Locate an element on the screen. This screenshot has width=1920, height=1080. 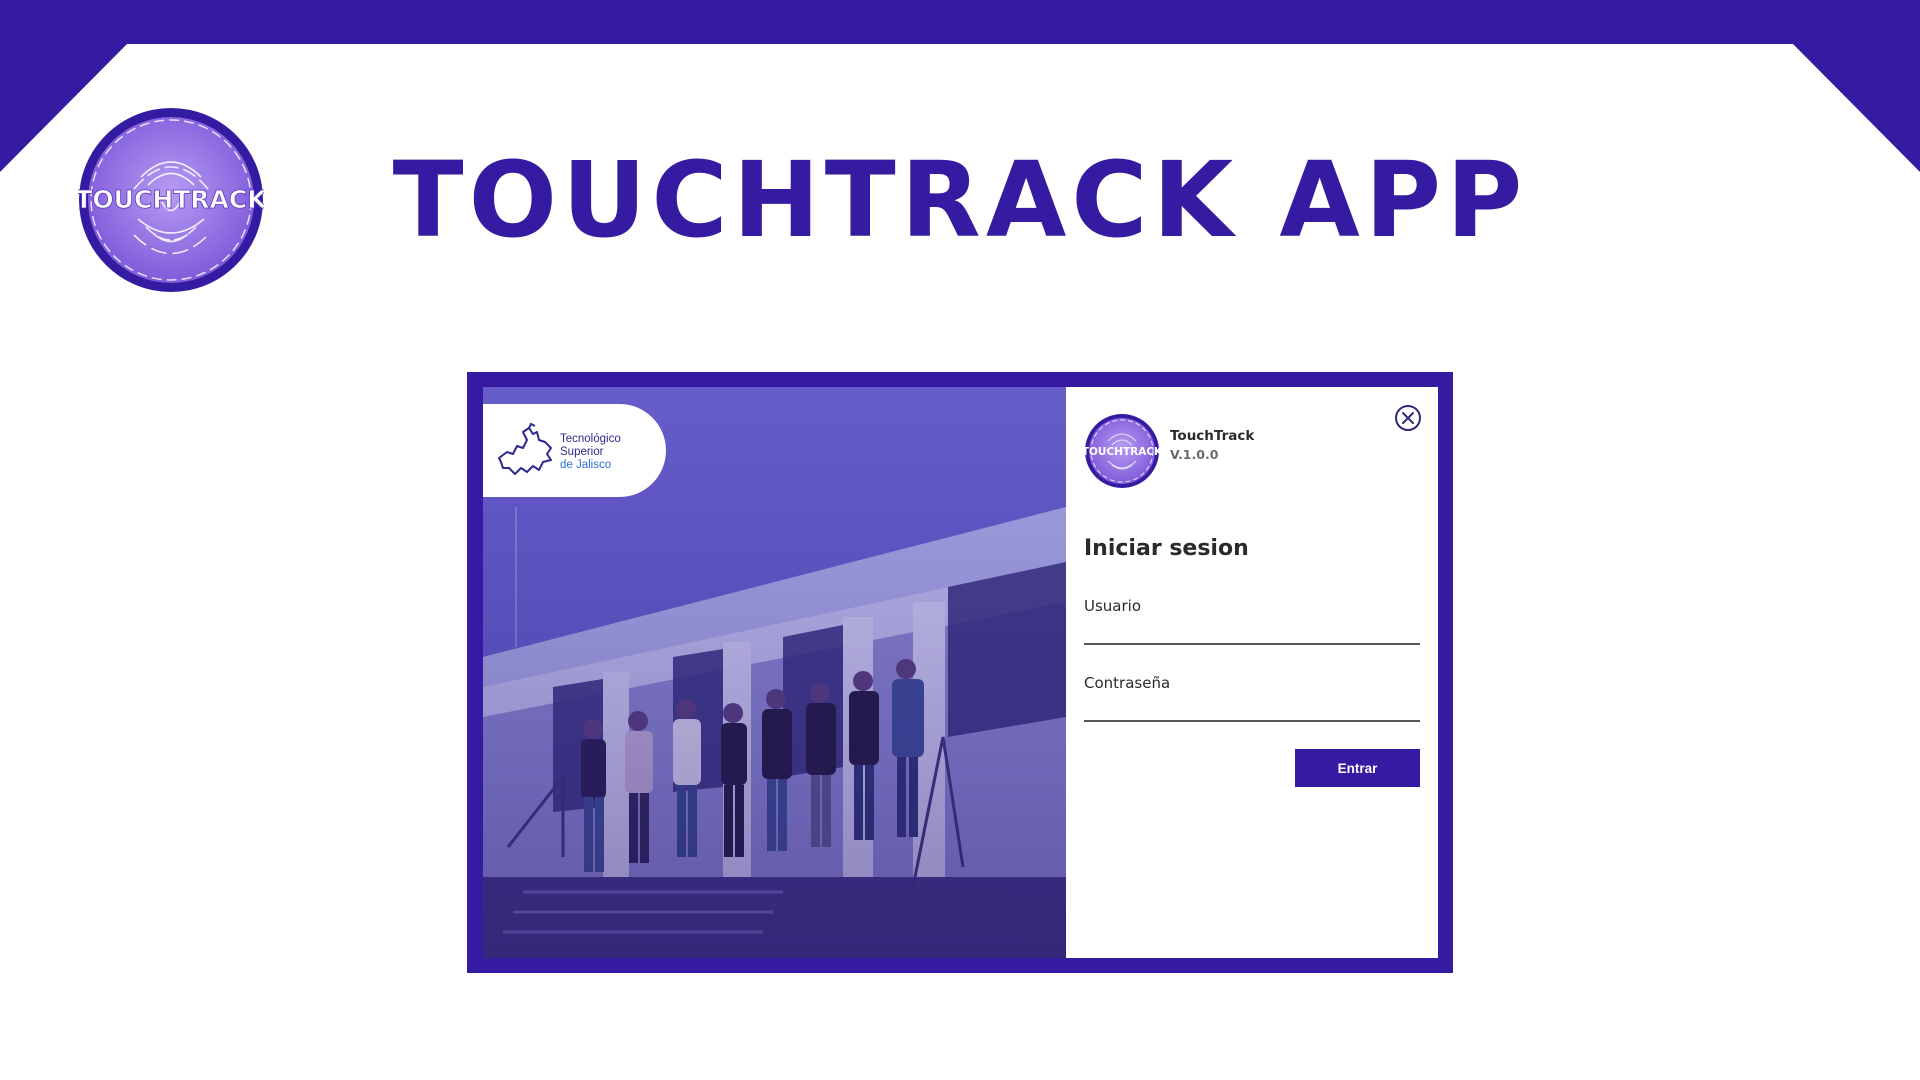
app-name: TouchTrack is located at coordinates (1212, 436).